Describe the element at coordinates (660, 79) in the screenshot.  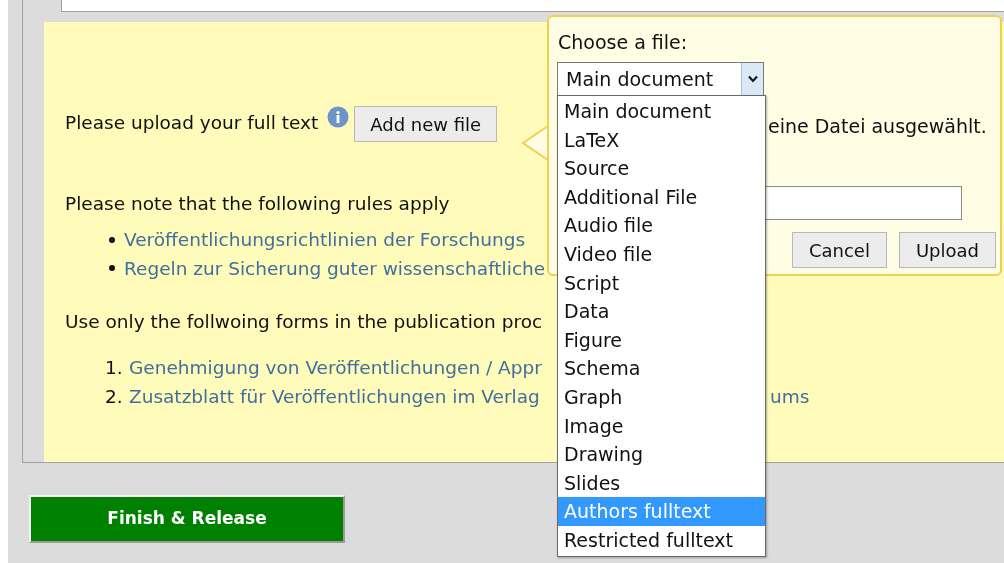
I see `file-type-select: Main document` at that location.